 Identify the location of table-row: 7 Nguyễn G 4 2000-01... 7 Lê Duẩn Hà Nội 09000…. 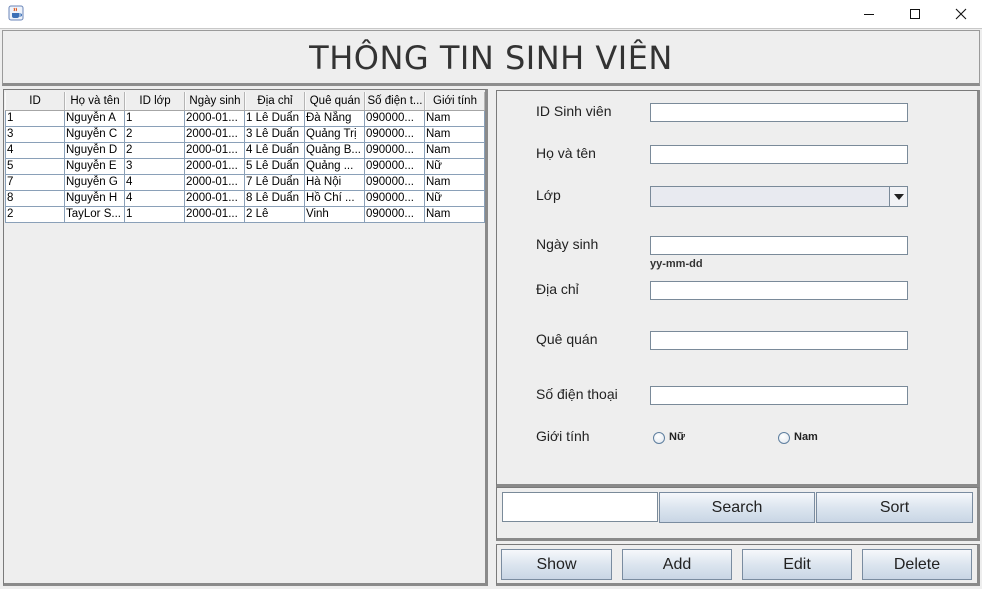
(245, 183).